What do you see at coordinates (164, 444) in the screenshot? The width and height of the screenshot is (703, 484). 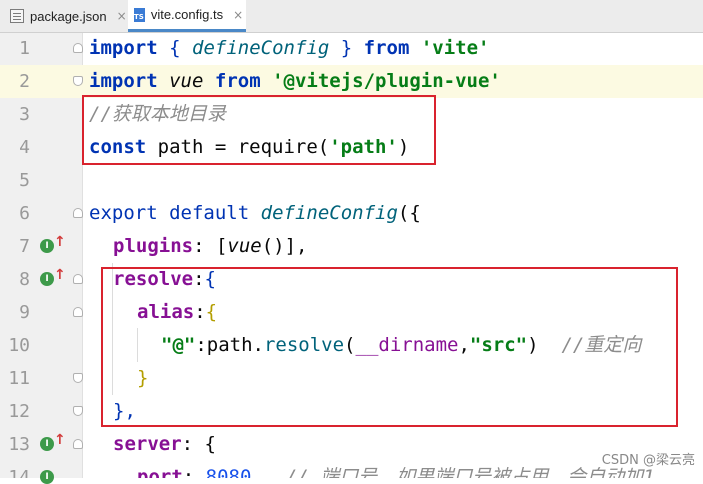 I see `code-text: server: {` at bounding box center [164, 444].